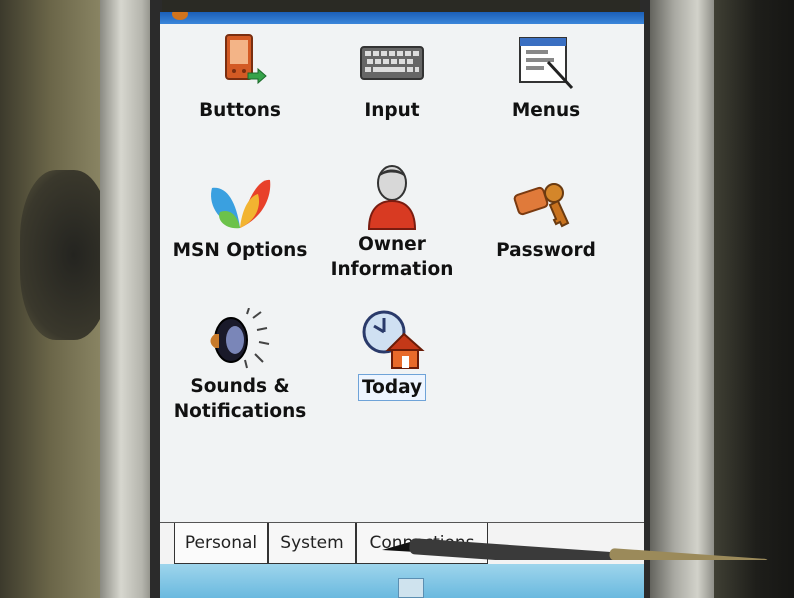  What do you see at coordinates (392, 269) in the screenshot?
I see `tile-label-line2: Information` at bounding box center [392, 269].